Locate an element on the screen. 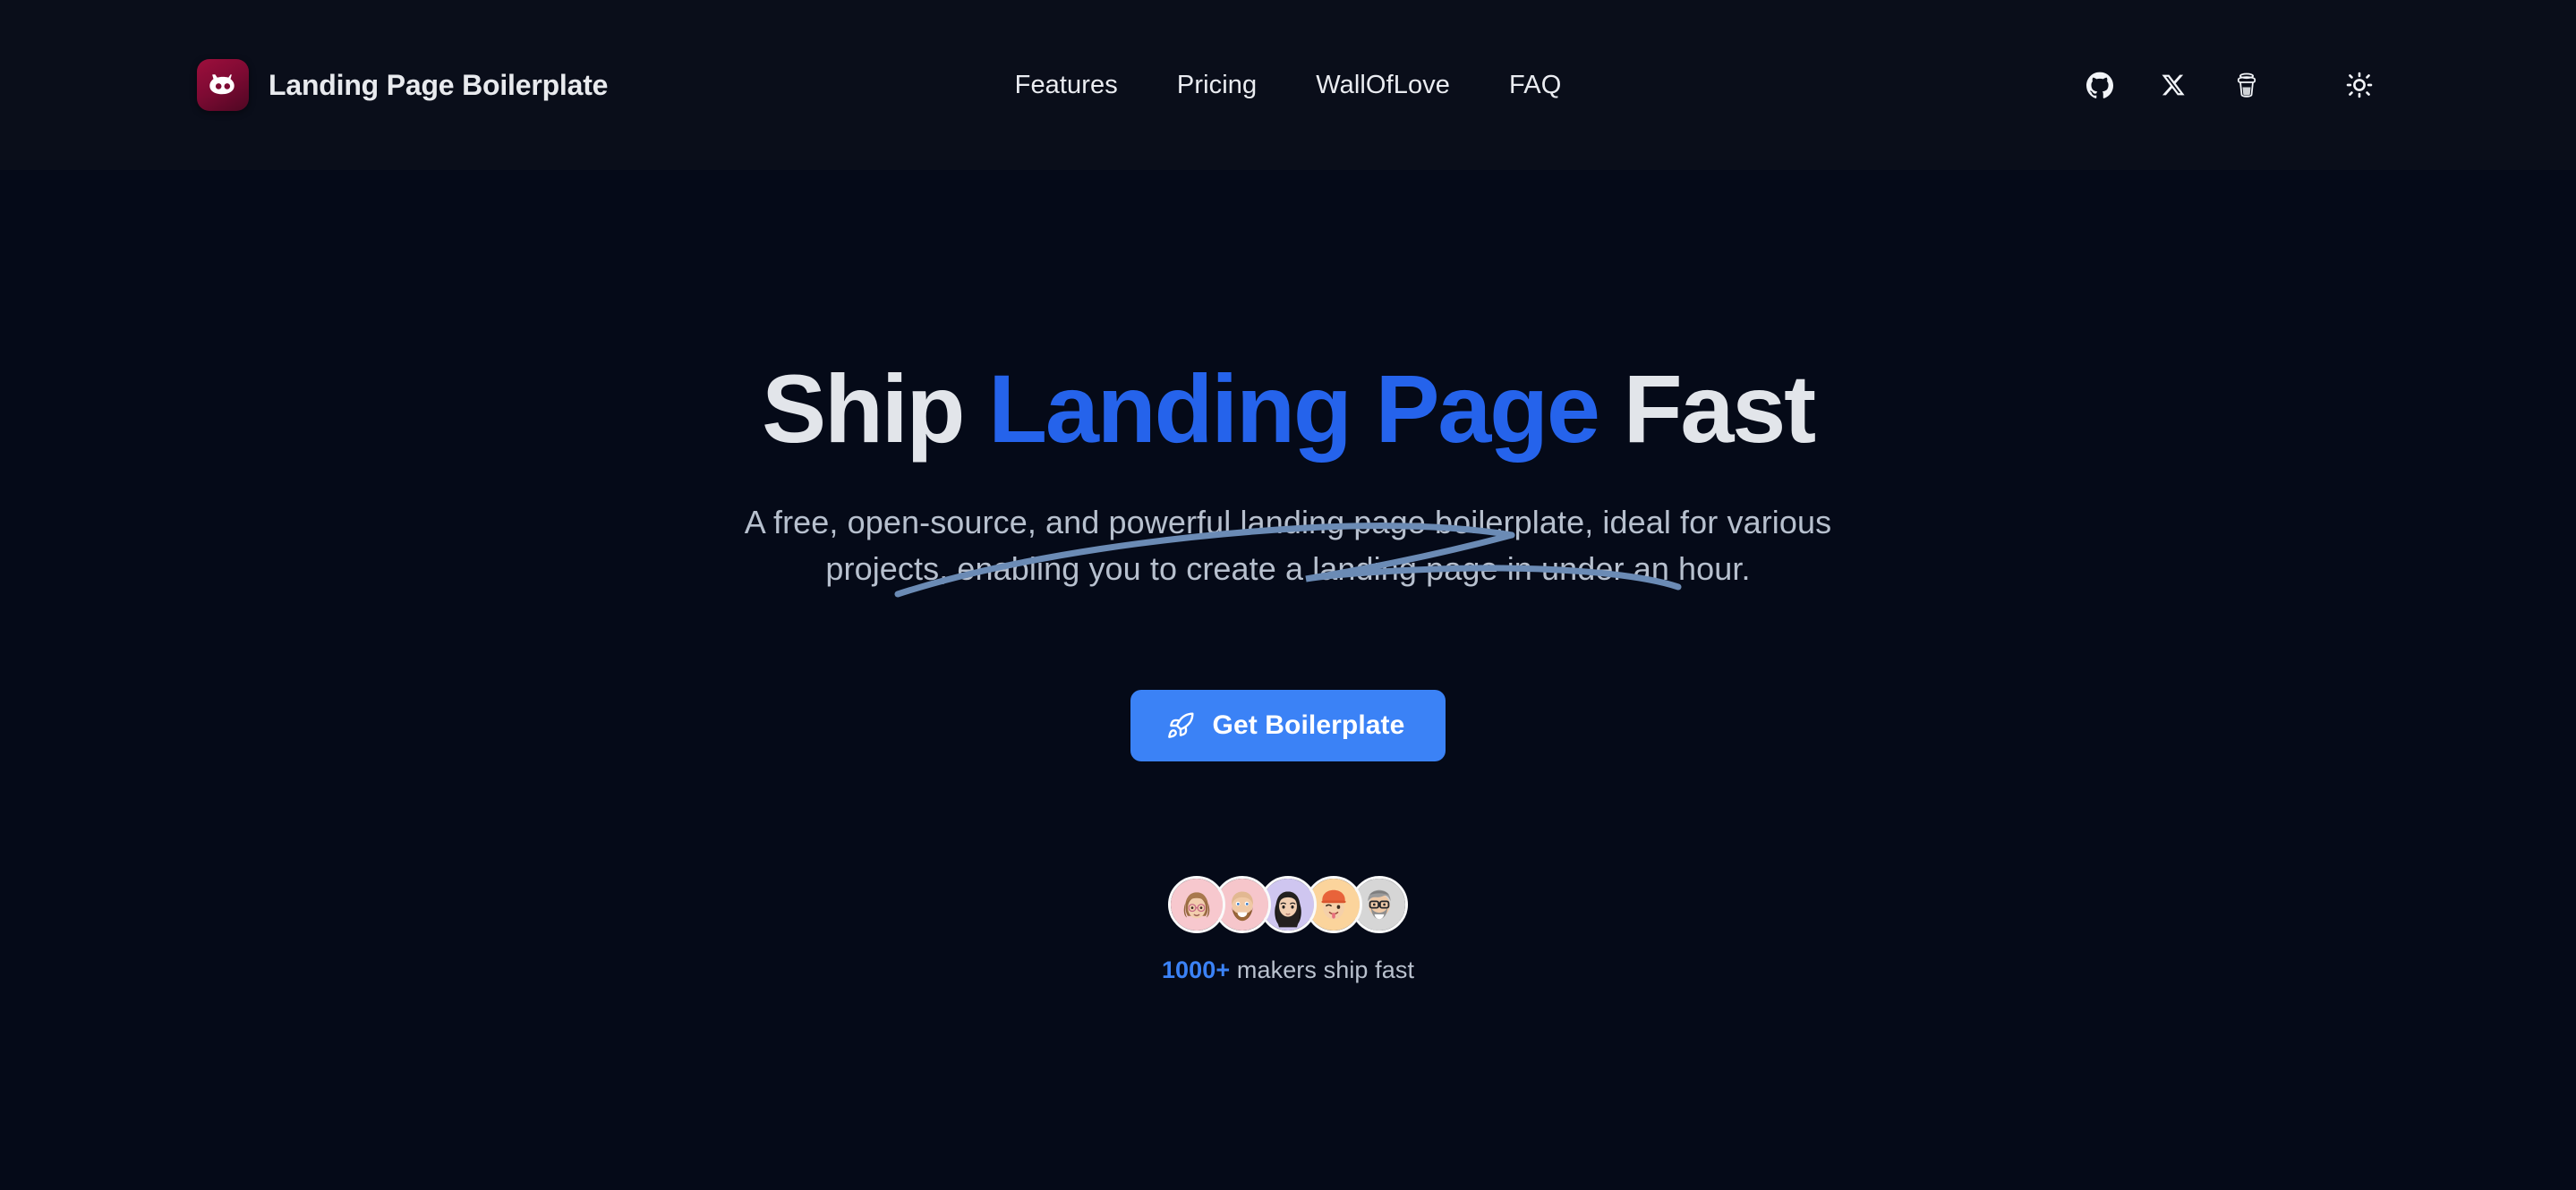 This screenshot has height=1190, width=2576. brand-name: Landing Page Boilerplate is located at coordinates (439, 84).